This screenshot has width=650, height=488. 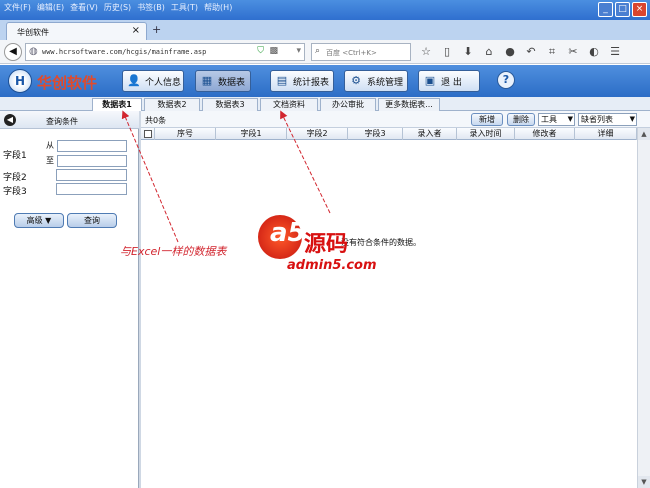 I want to click on menu-tools: 工具(T), so click(x=184, y=7).